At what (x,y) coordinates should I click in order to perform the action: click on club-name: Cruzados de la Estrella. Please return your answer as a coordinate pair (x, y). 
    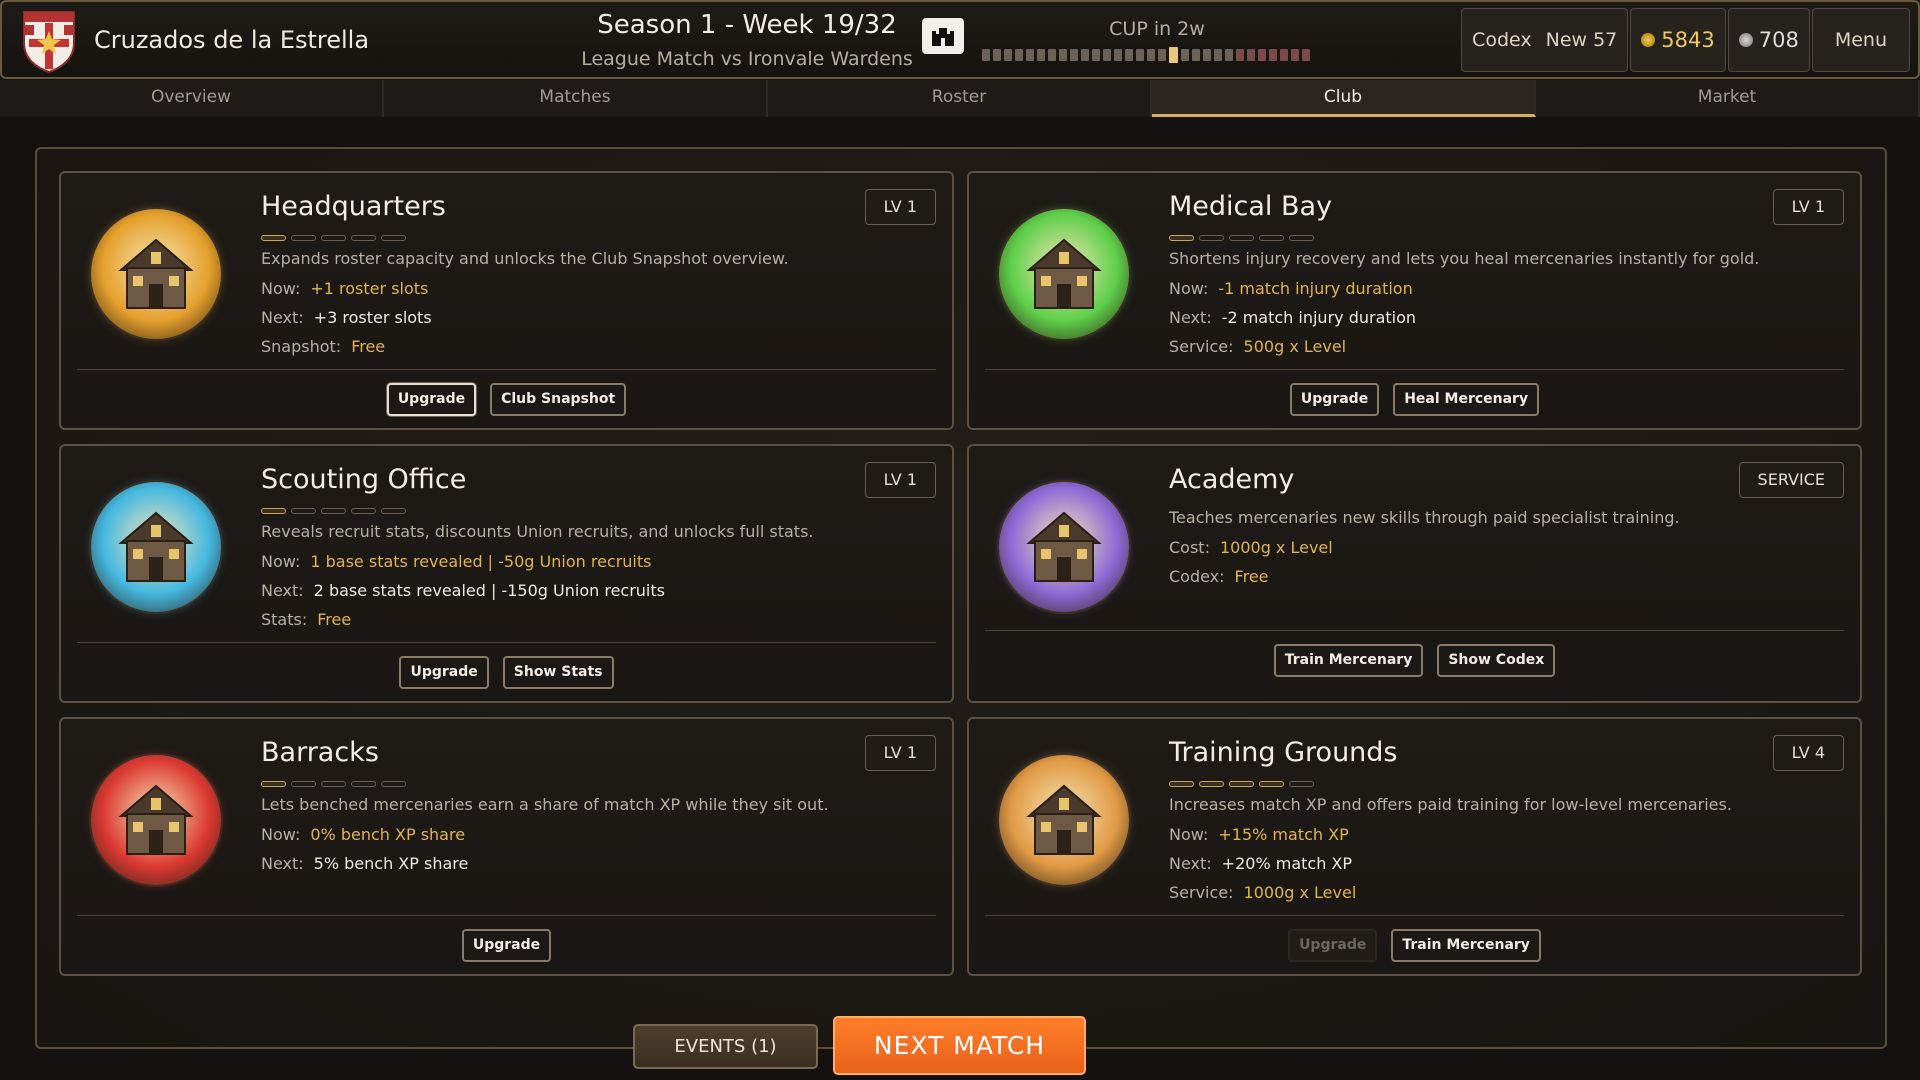
    Looking at the image, I should click on (232, 40).